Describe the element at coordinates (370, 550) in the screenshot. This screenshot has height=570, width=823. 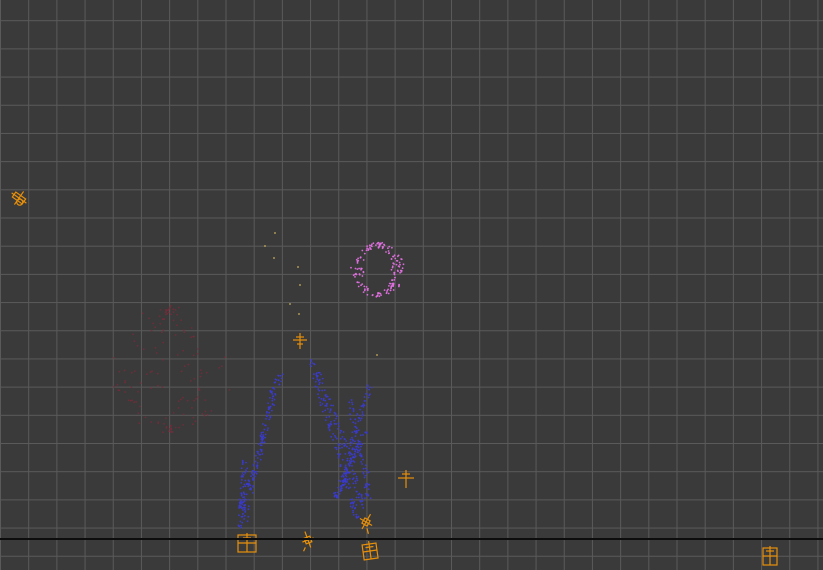
I see `box-emitter-b` at that location.